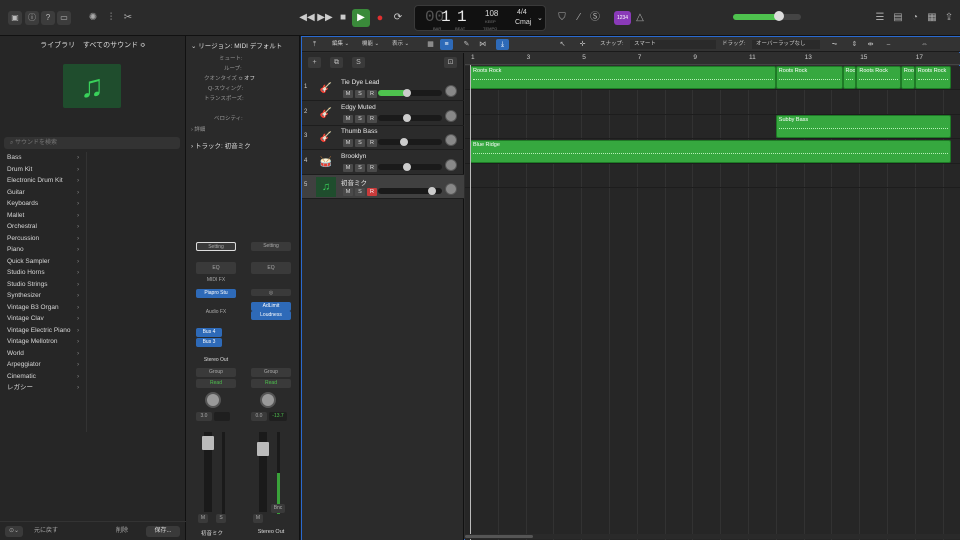 The height and width of the screenshot is (540, 960). What do you see at coordinates (915, 18) in the screenshot?
I see `loop-browser-icon: ◔` at bounding box center [915, 18].